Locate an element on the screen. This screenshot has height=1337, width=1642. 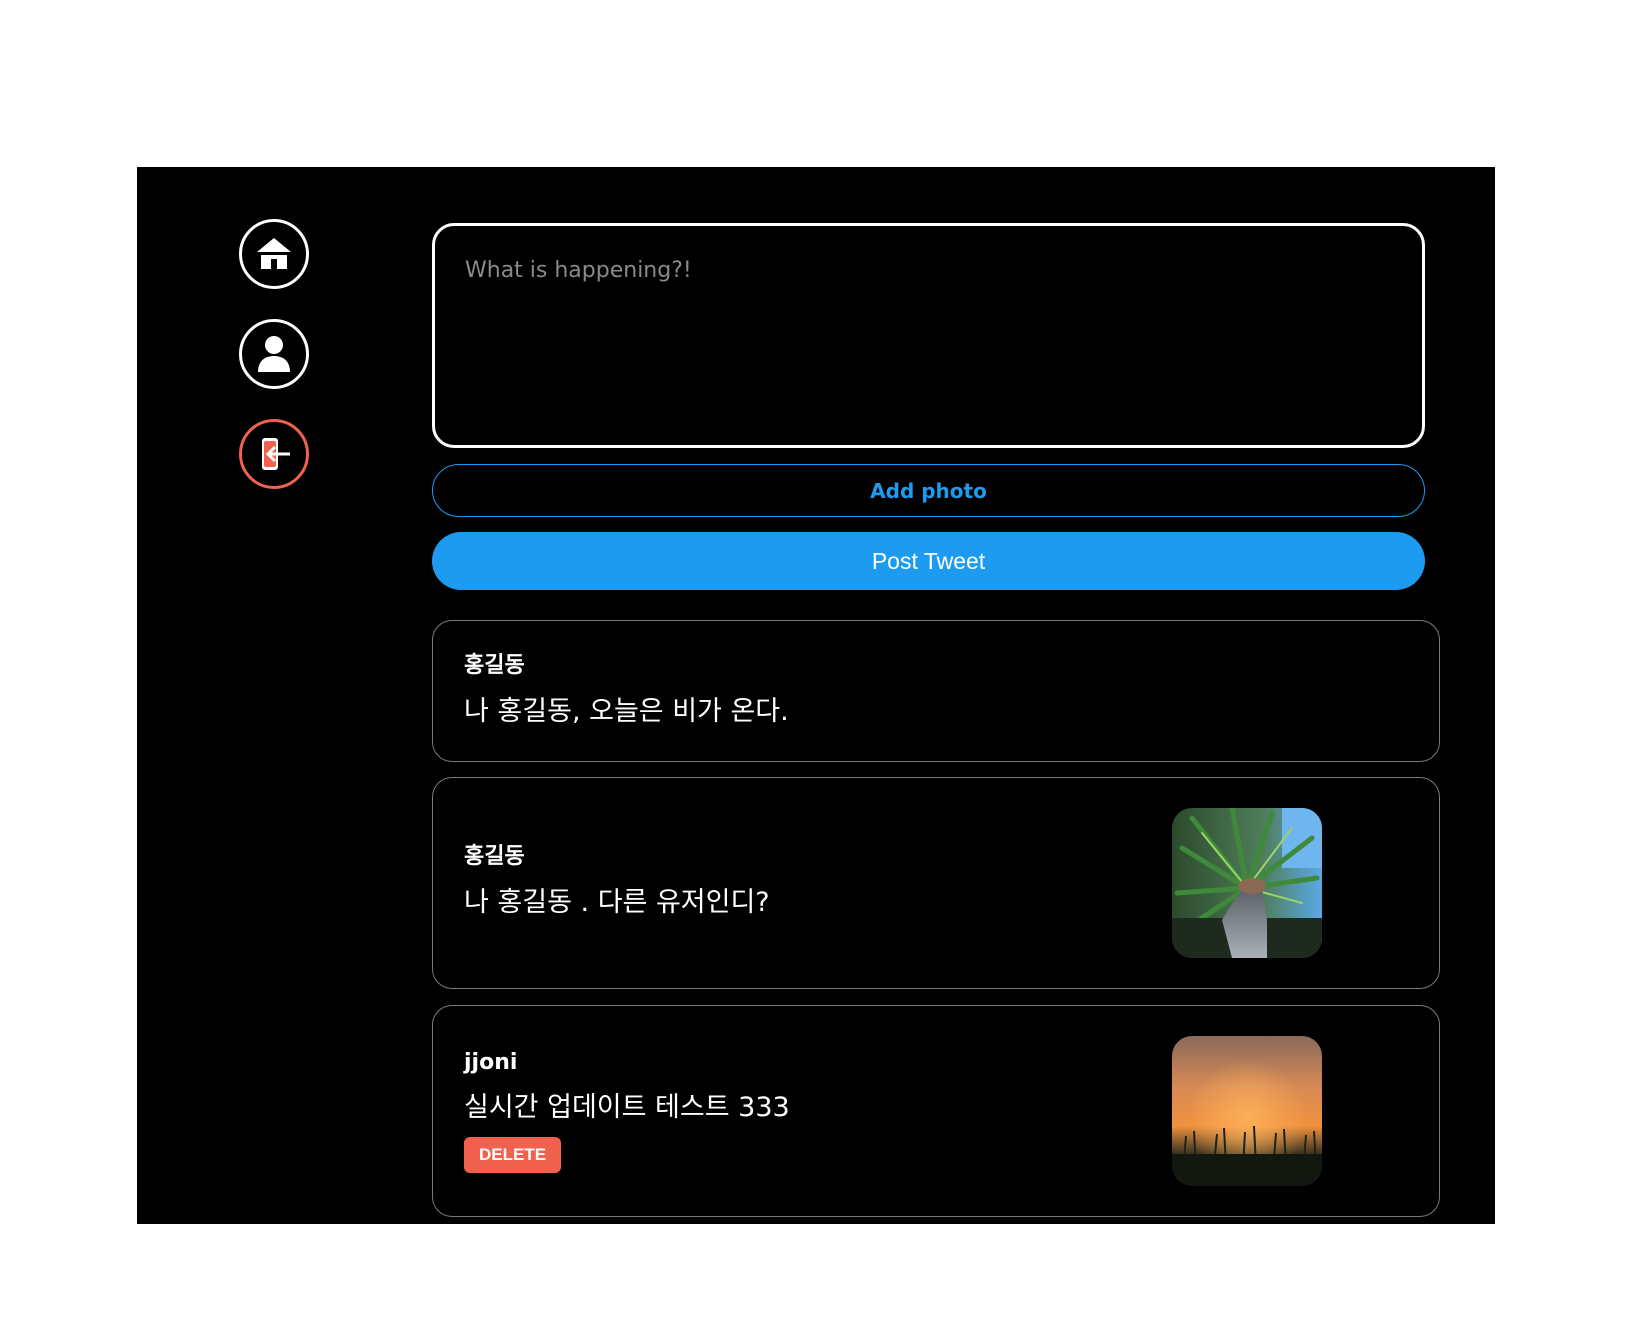
add-photo-button: Add photo is located at coordinates (928, 490).